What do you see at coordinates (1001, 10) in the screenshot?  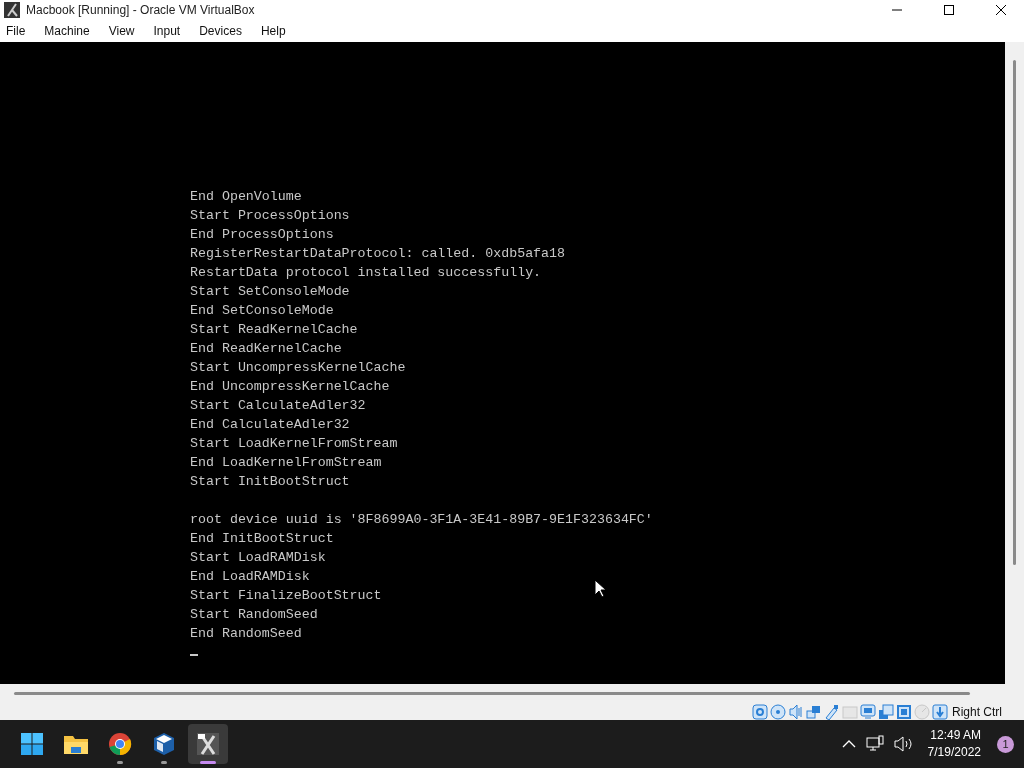 I see `close-icon` at bounding box center [1001, 10].